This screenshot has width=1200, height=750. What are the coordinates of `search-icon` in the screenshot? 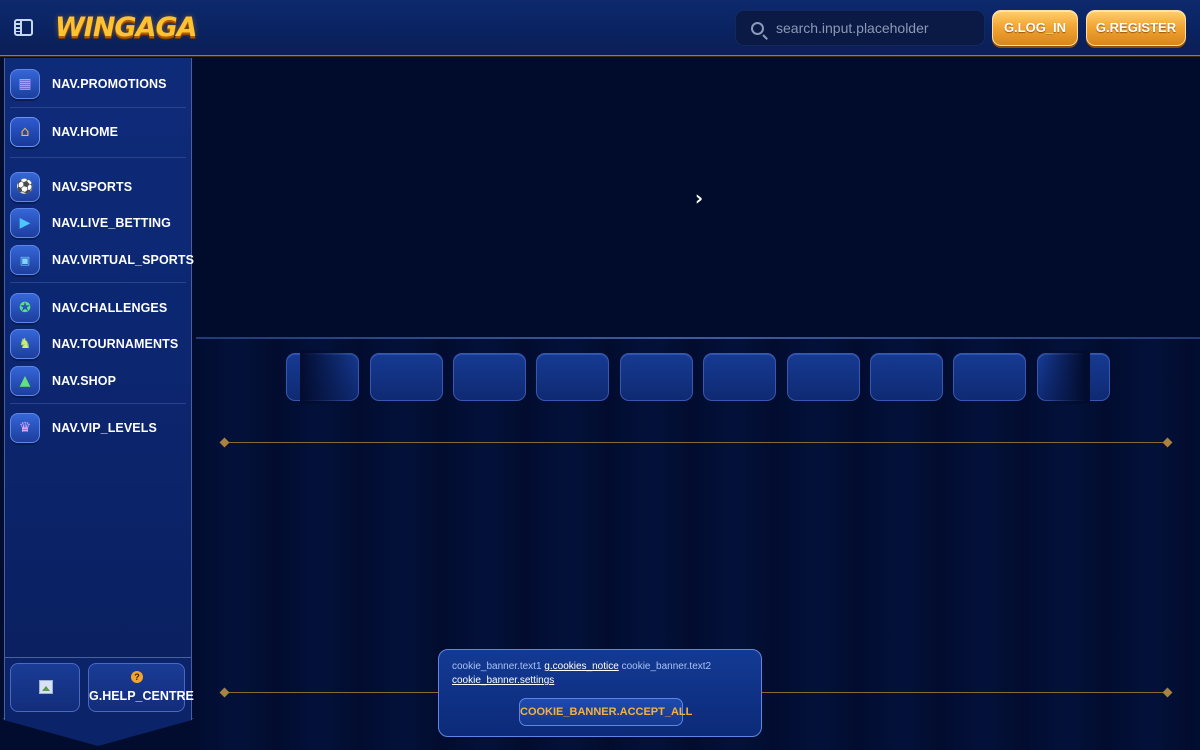 It's located at (757, 28).